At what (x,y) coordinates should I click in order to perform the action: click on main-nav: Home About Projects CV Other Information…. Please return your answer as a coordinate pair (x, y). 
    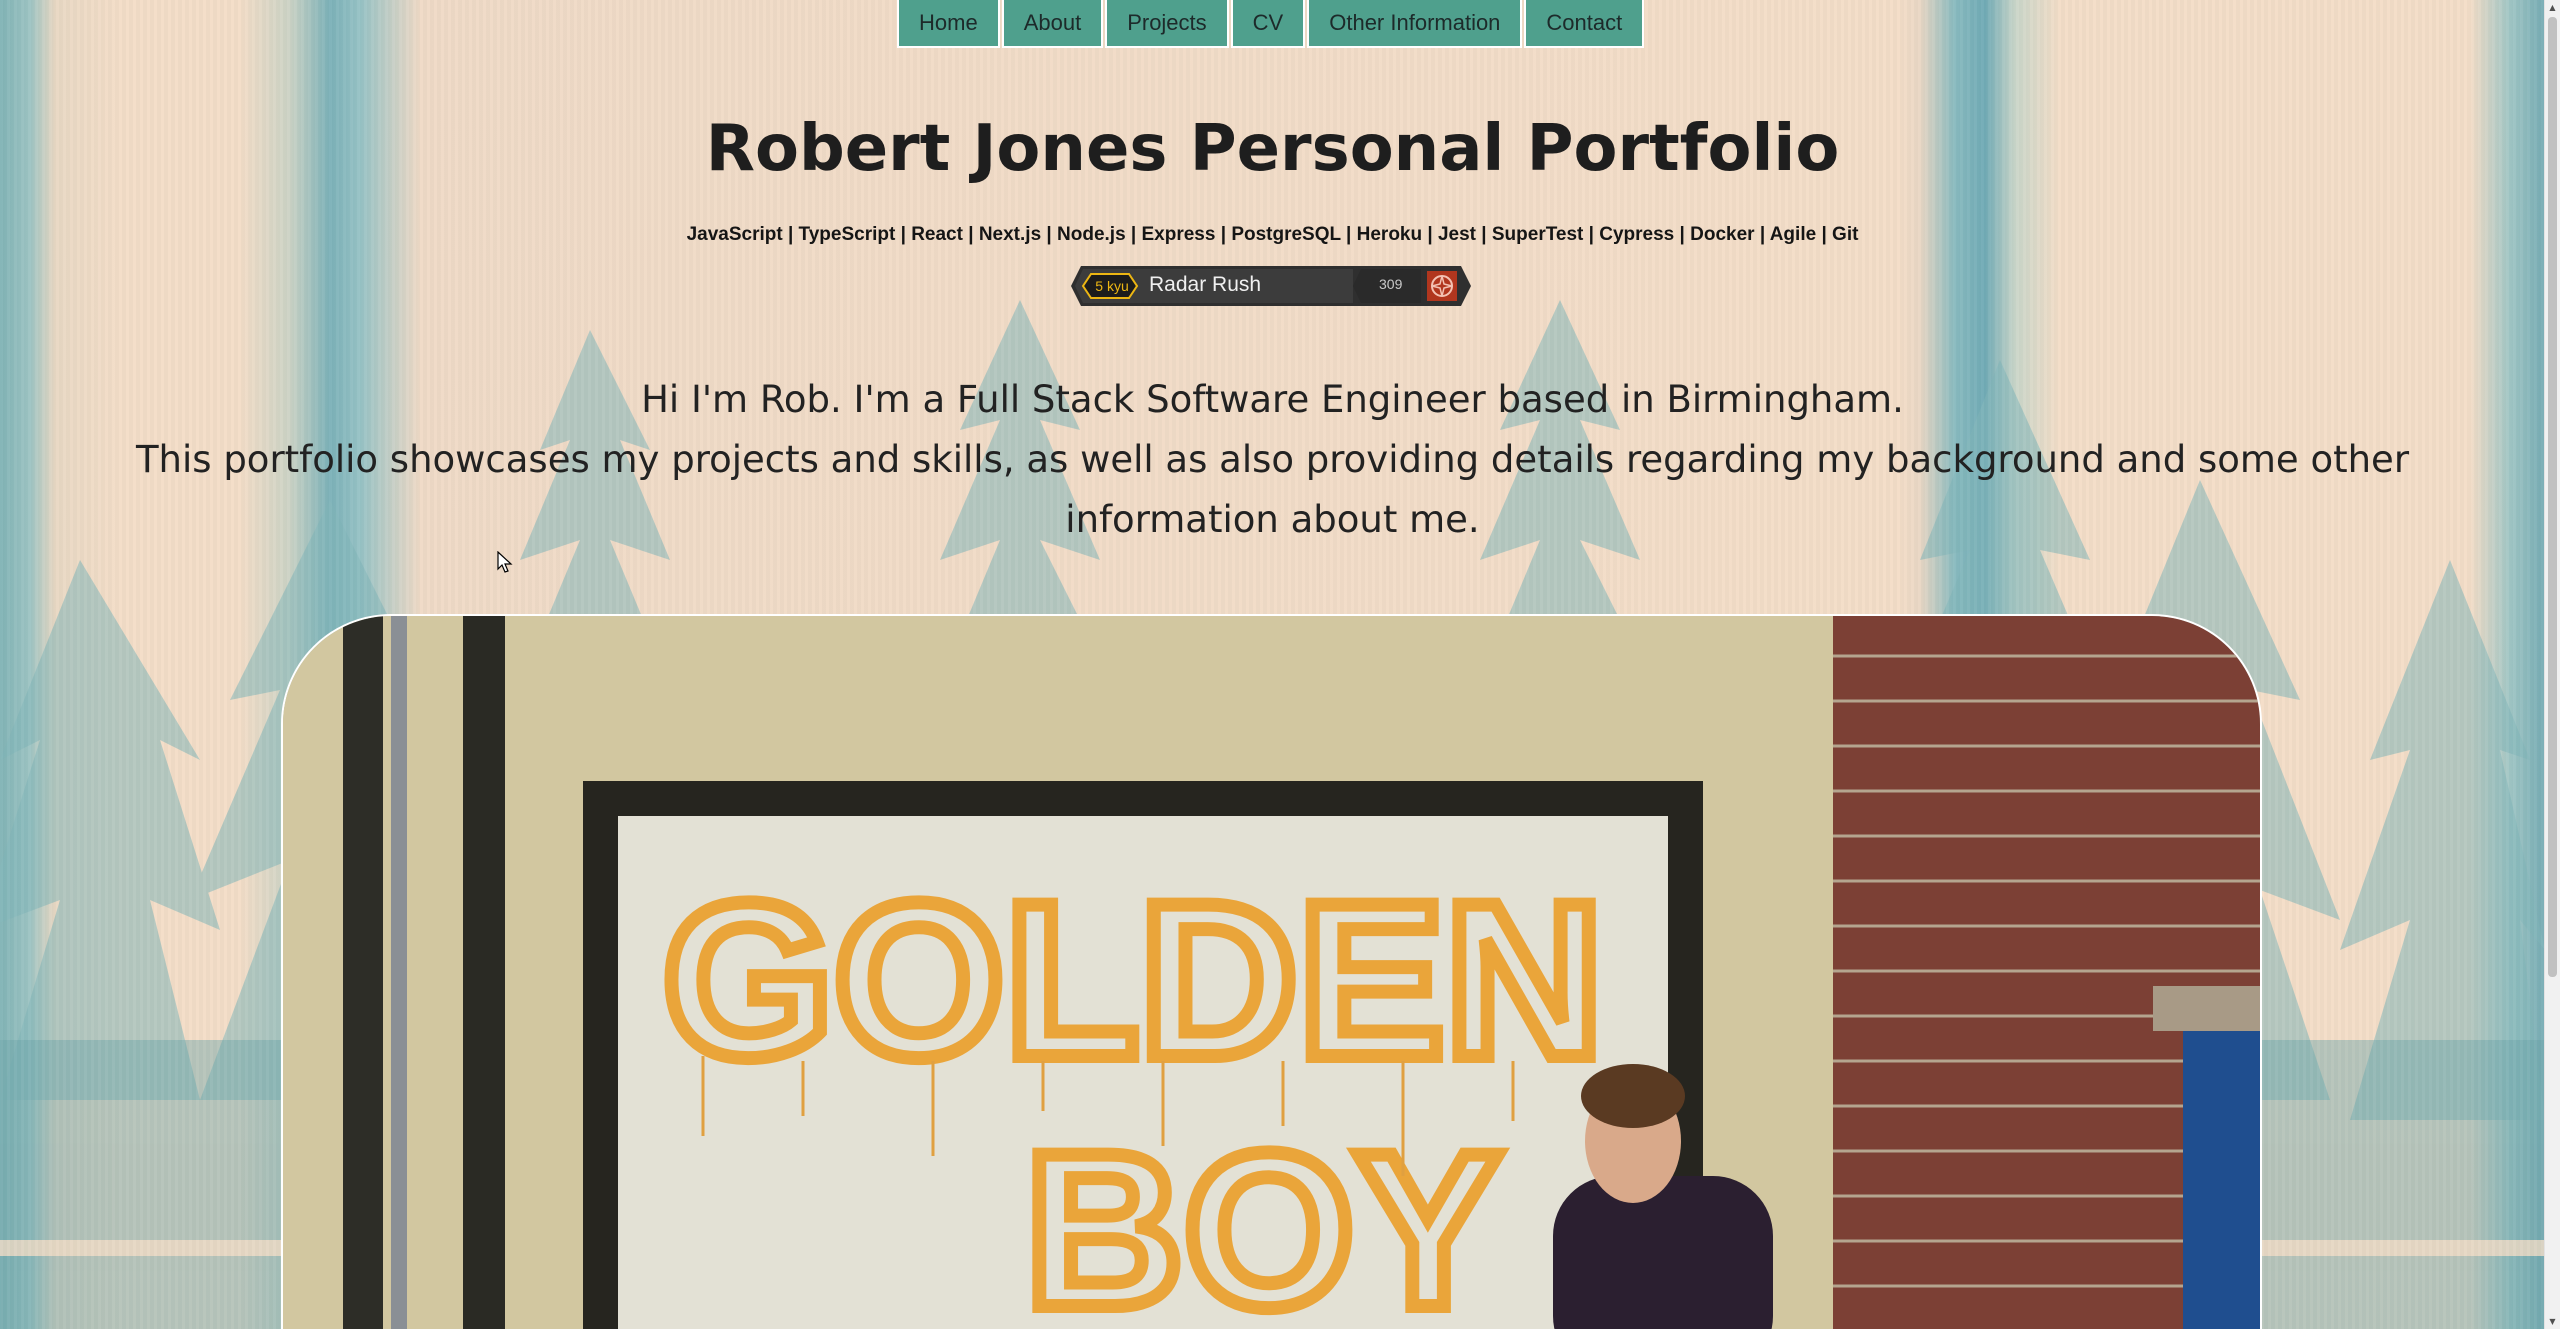
    Looking at the image, I should click on (1271, 24).